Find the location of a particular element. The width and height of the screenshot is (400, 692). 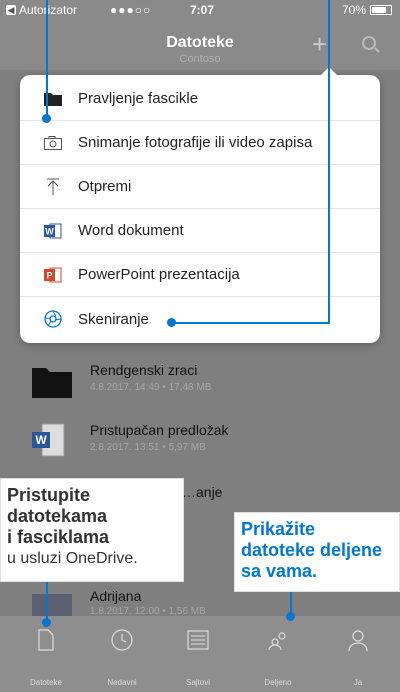

sites-icon is located at coordinates (198, 640).